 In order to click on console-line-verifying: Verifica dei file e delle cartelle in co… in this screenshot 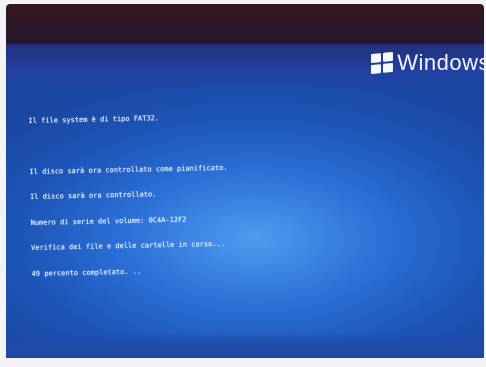, I will do `click(128, 245)`.